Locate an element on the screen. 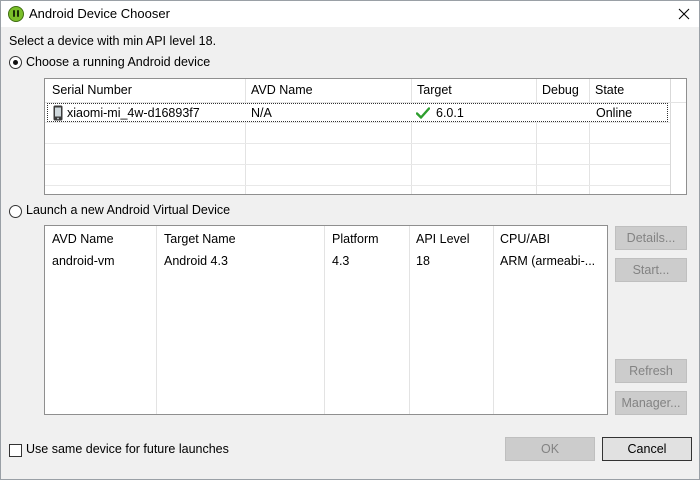 This screenshot has height=480, width=700. close-button is located at coordinates (684, 14).